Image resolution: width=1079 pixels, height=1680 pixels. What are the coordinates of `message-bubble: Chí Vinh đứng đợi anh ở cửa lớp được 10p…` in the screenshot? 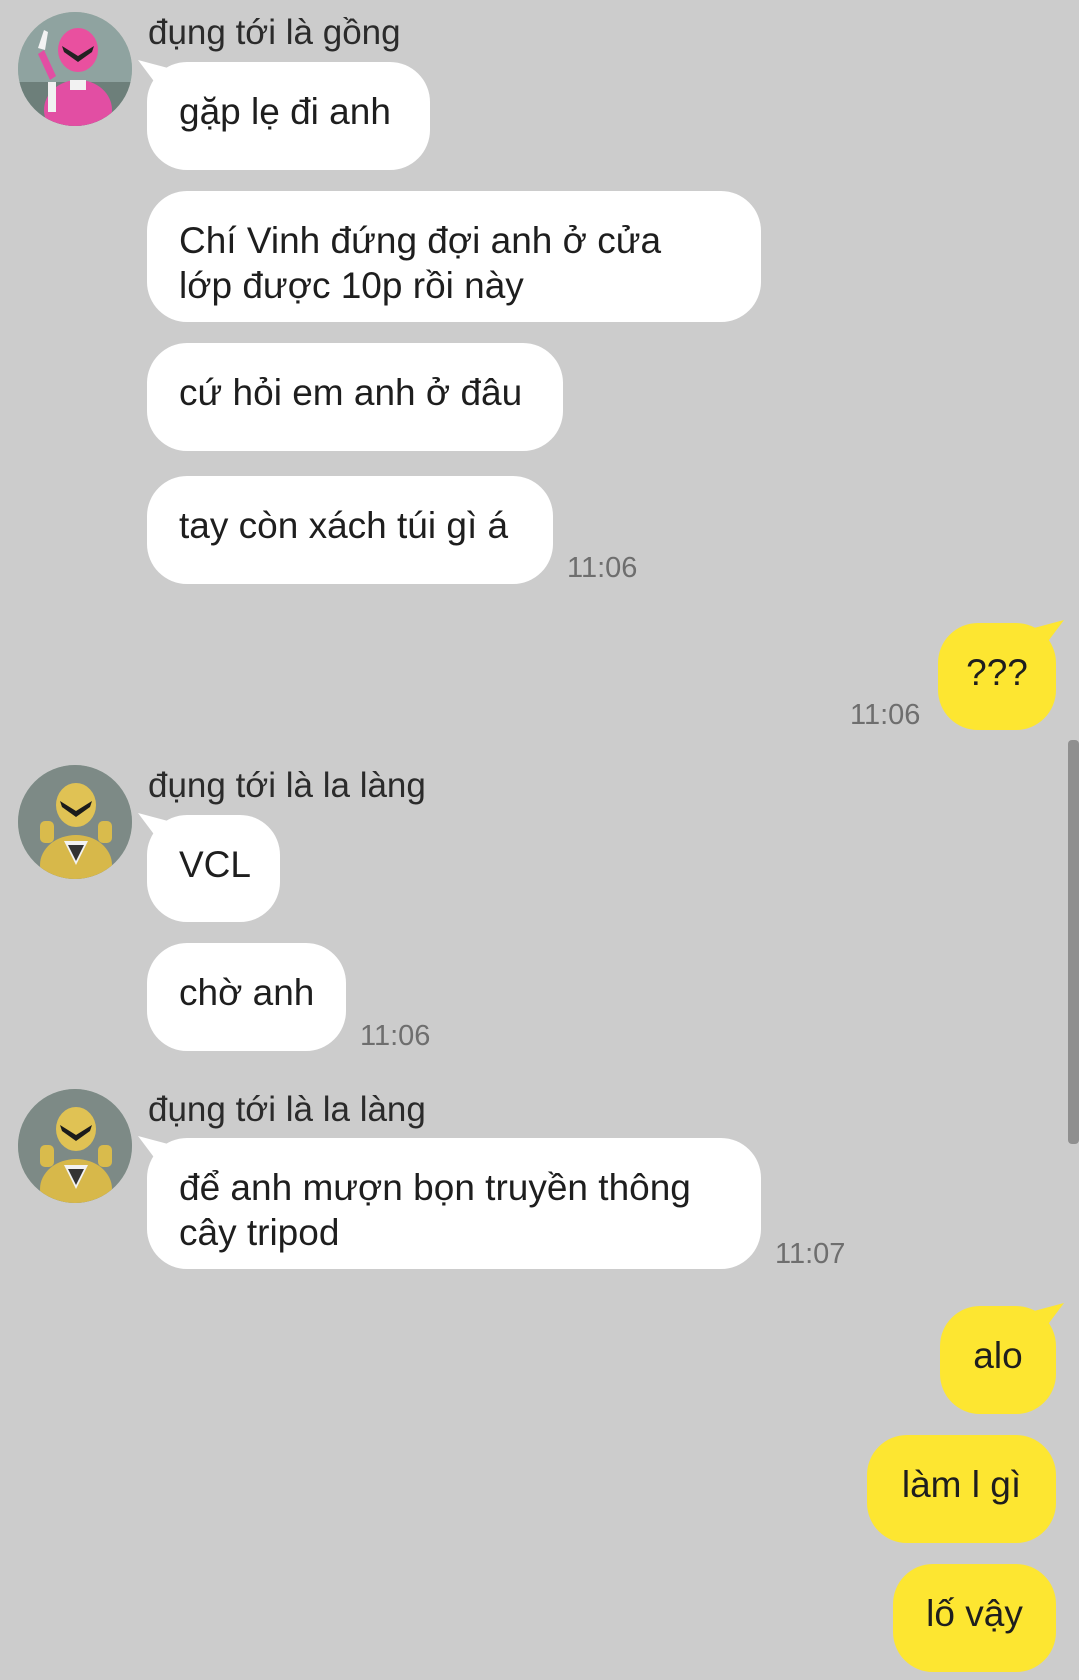 It's located at (454, 256).